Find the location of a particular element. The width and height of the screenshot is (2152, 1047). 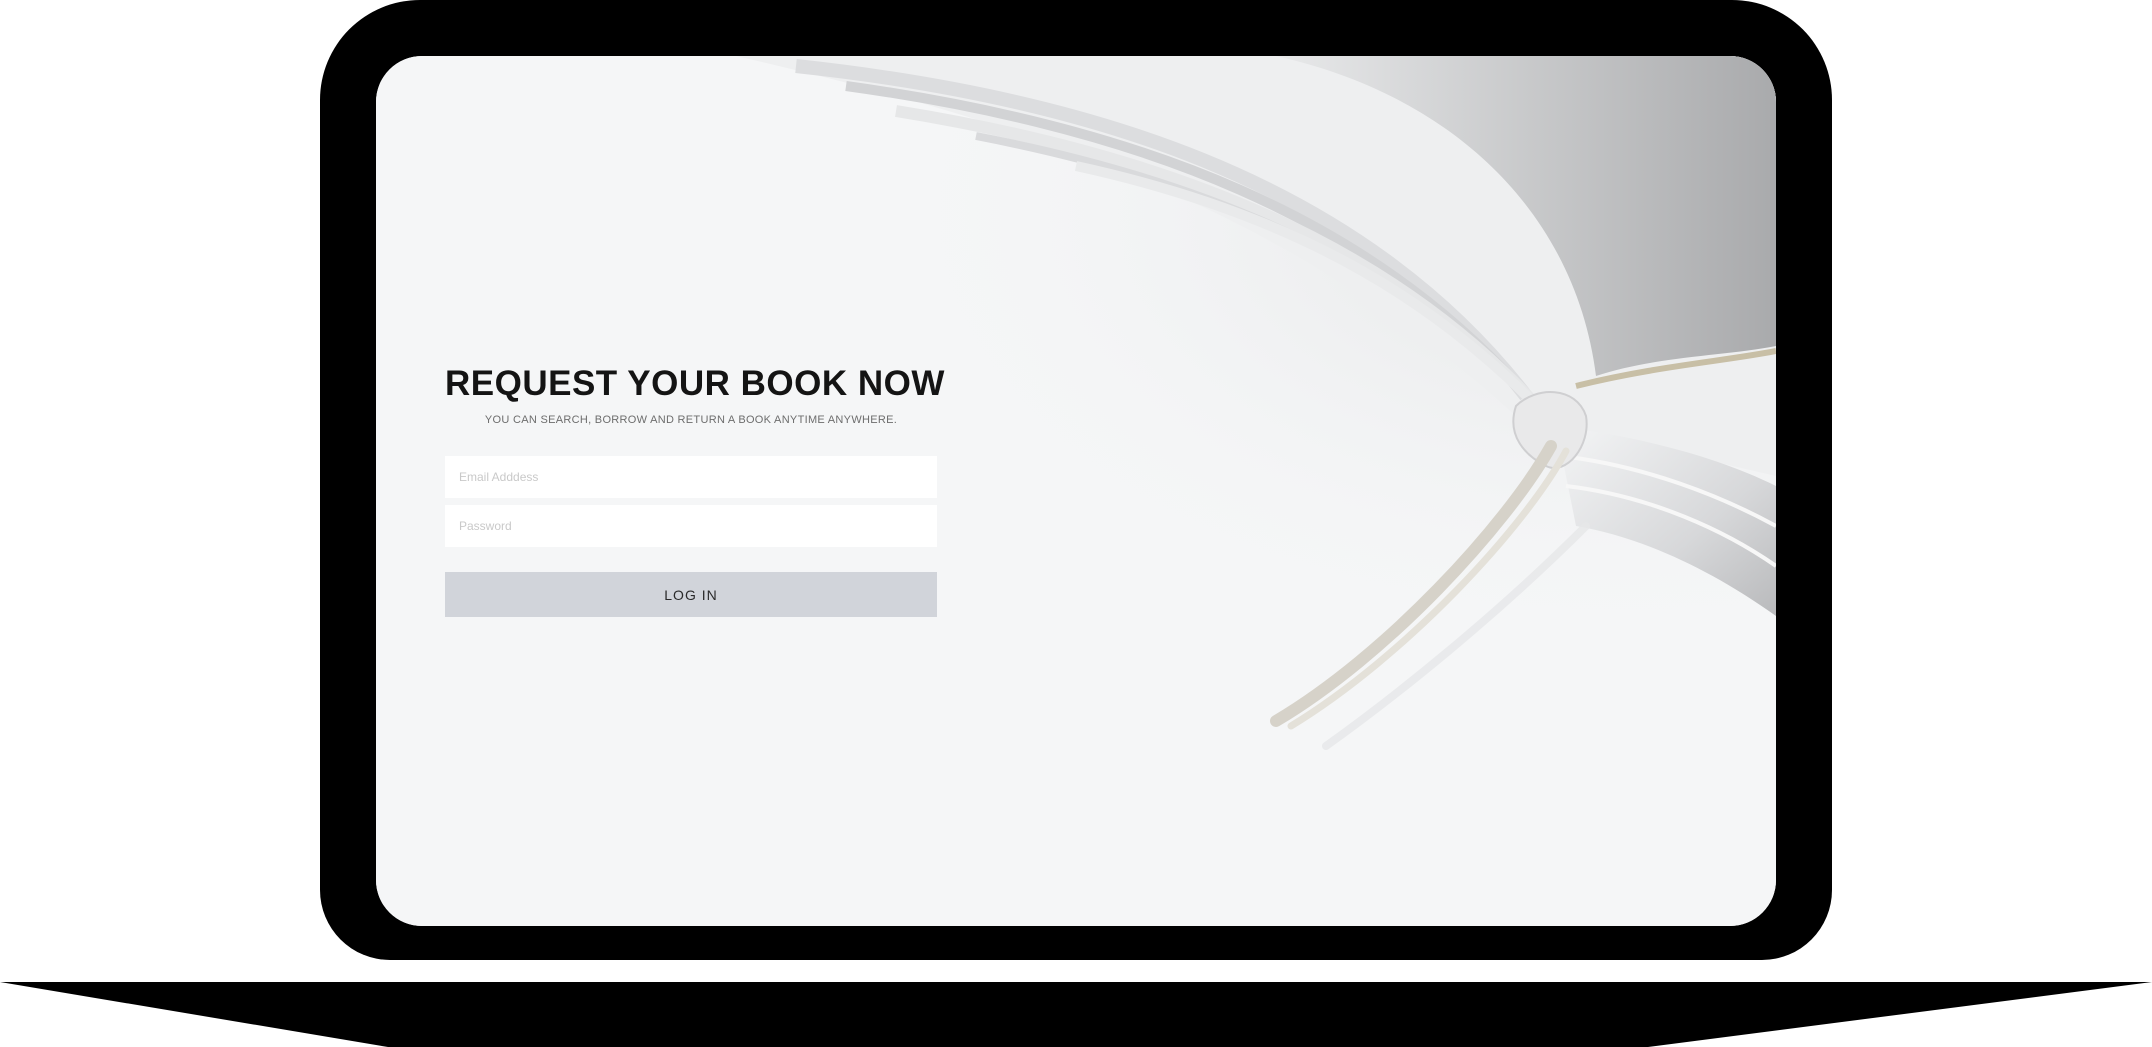

page-title: REQUEST YOUR BOOK NOW is located at coordinates (695, 383).